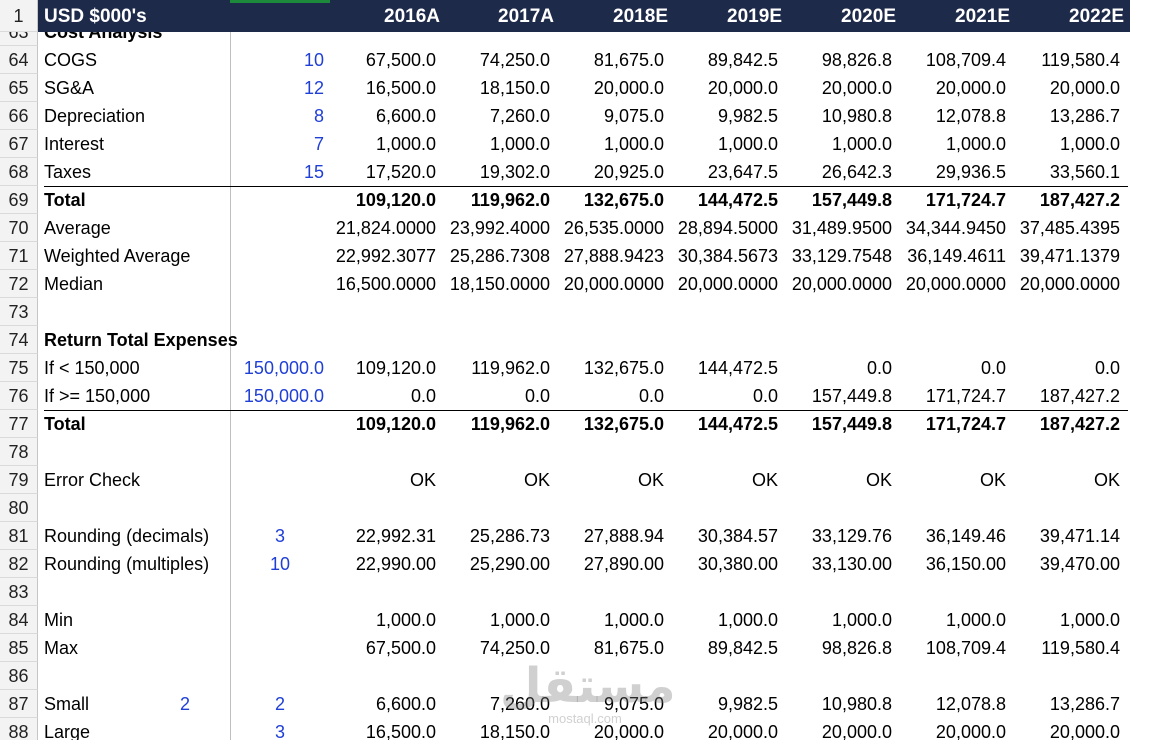 This screenshot has height=740, width=1154. Describe the element at coordinates (503, 564) in the screenshot. I see `value-cell: 25,290.00` at that location.